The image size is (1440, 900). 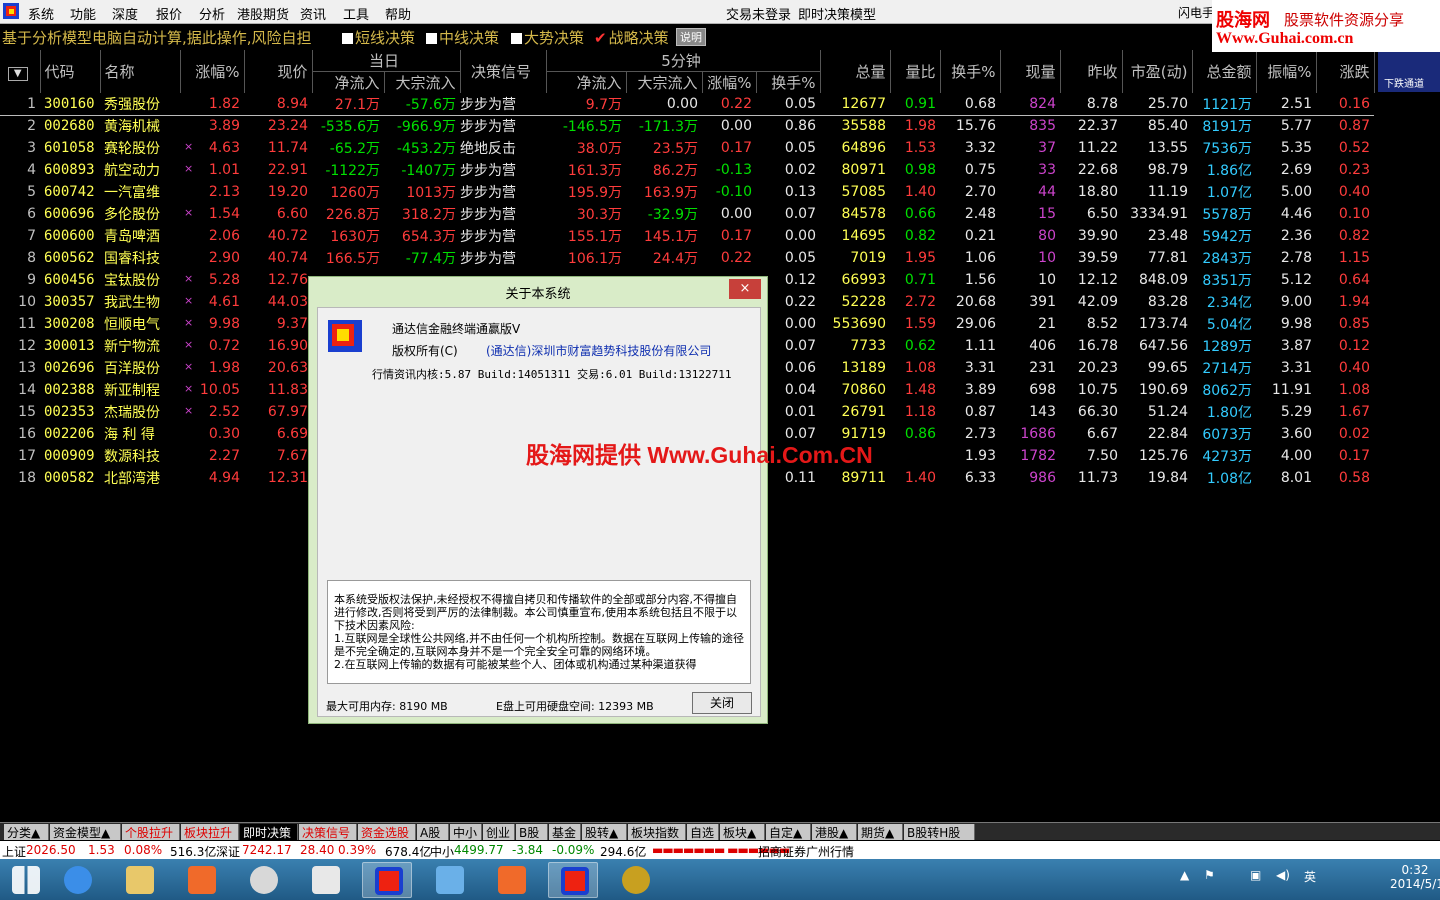 What do you see at coordinates (263, 13) in the screenshot?
I see `menu-hk-futures: 港股期货` at bounding box center [263, 13].